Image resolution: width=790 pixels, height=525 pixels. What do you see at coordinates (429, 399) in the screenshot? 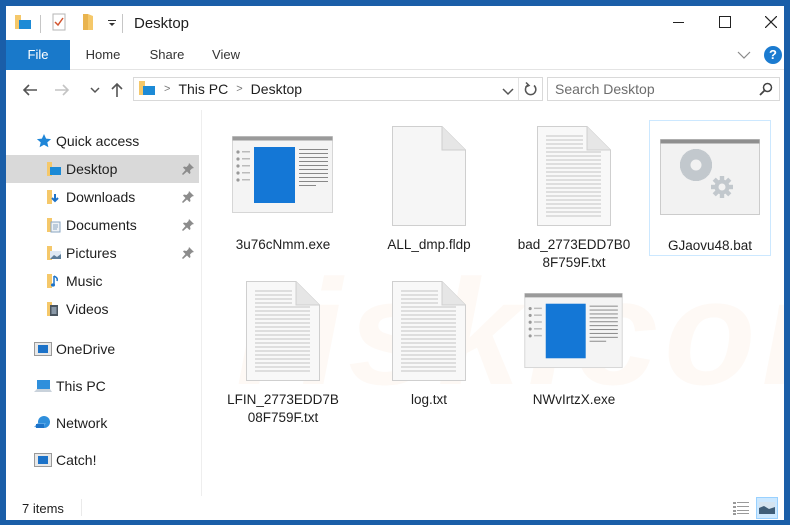
I see `file-name: log.txt` at bounding box center [429, 399].